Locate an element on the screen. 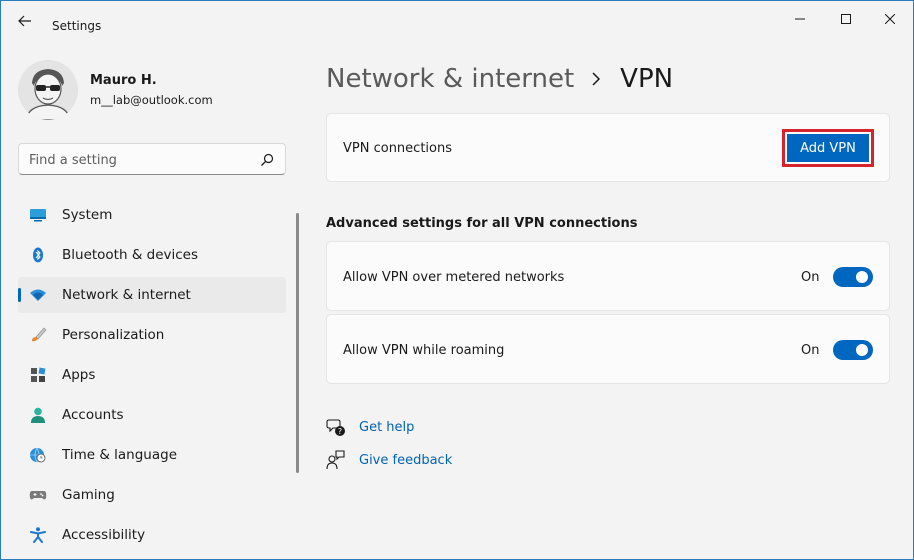 The width and height of the screenshot is (914, 560). profile-email: m__lab@outlook.com is located at coordinates (151, 100).